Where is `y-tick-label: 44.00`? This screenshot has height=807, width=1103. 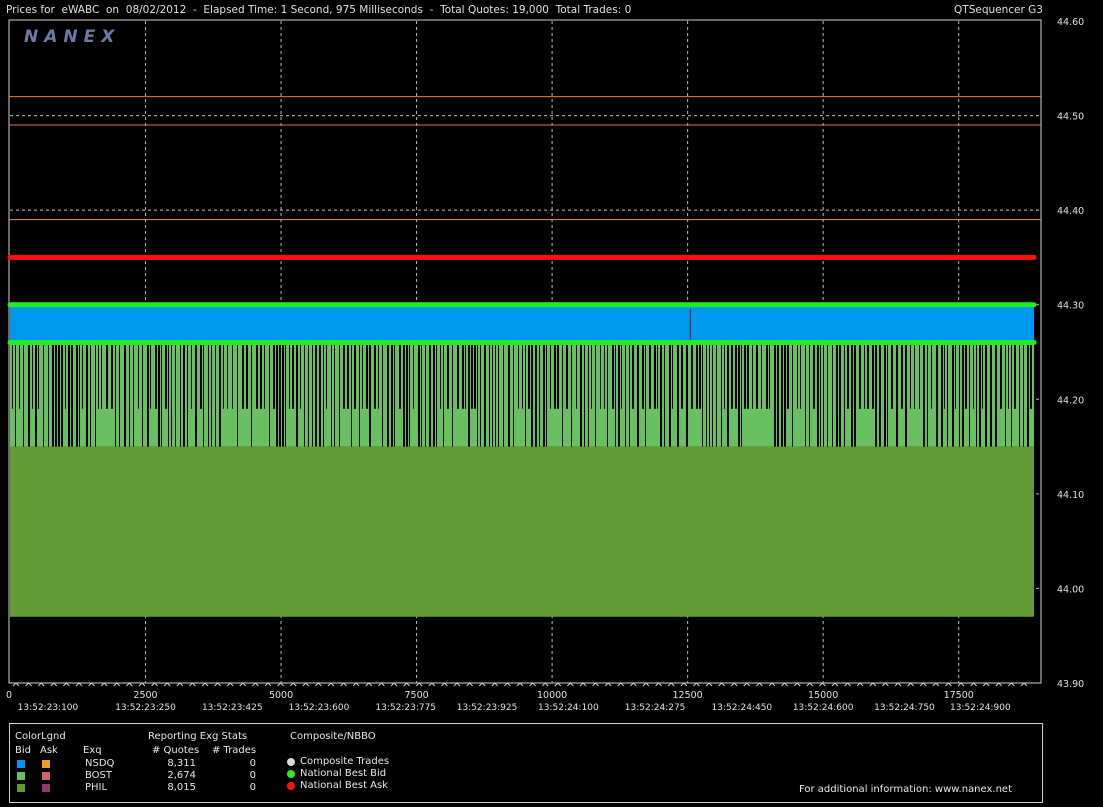 y-tick-label: 44.00 is located at coordinates (1070, 589).